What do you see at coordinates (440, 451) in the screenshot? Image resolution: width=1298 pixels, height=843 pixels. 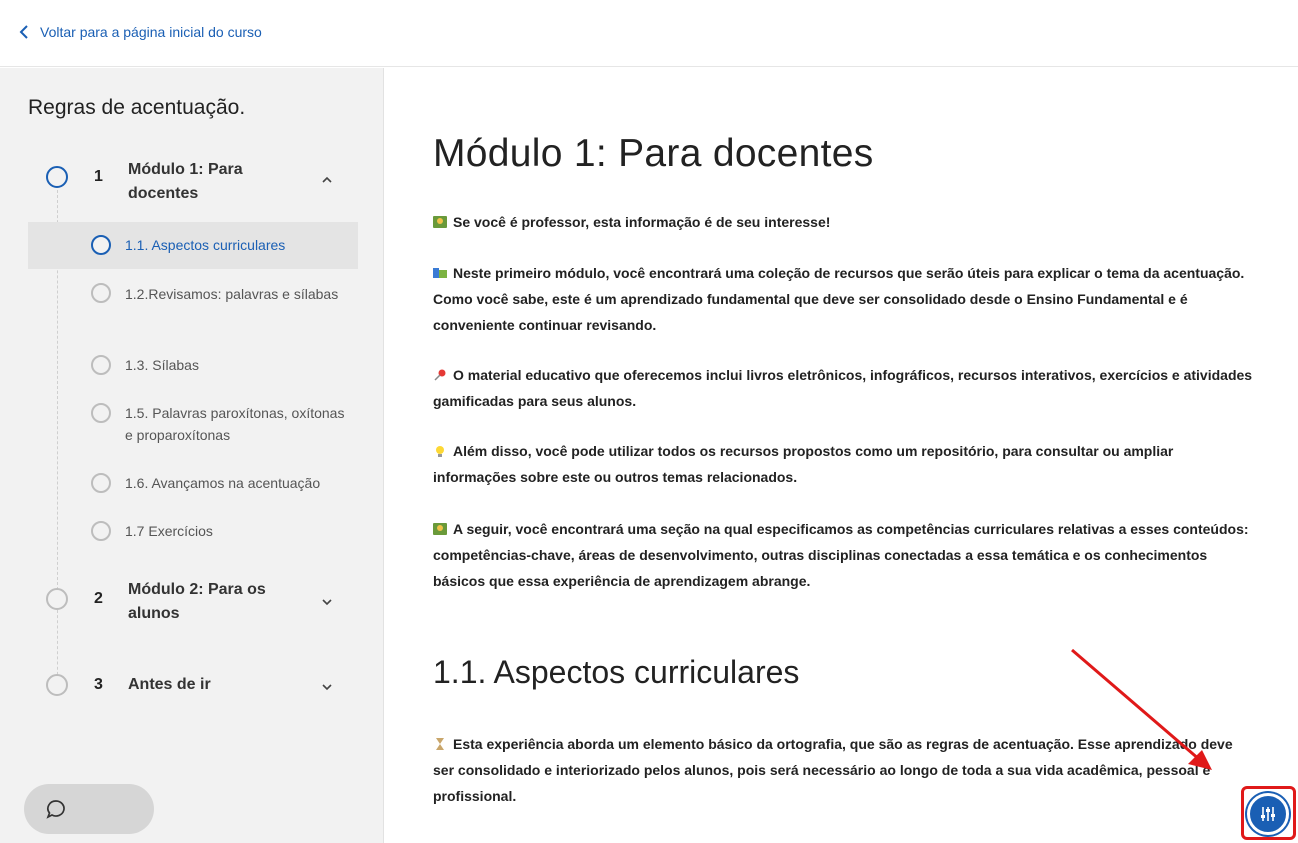 I see `lightbulb-icon` at bounding box center [440, 451].